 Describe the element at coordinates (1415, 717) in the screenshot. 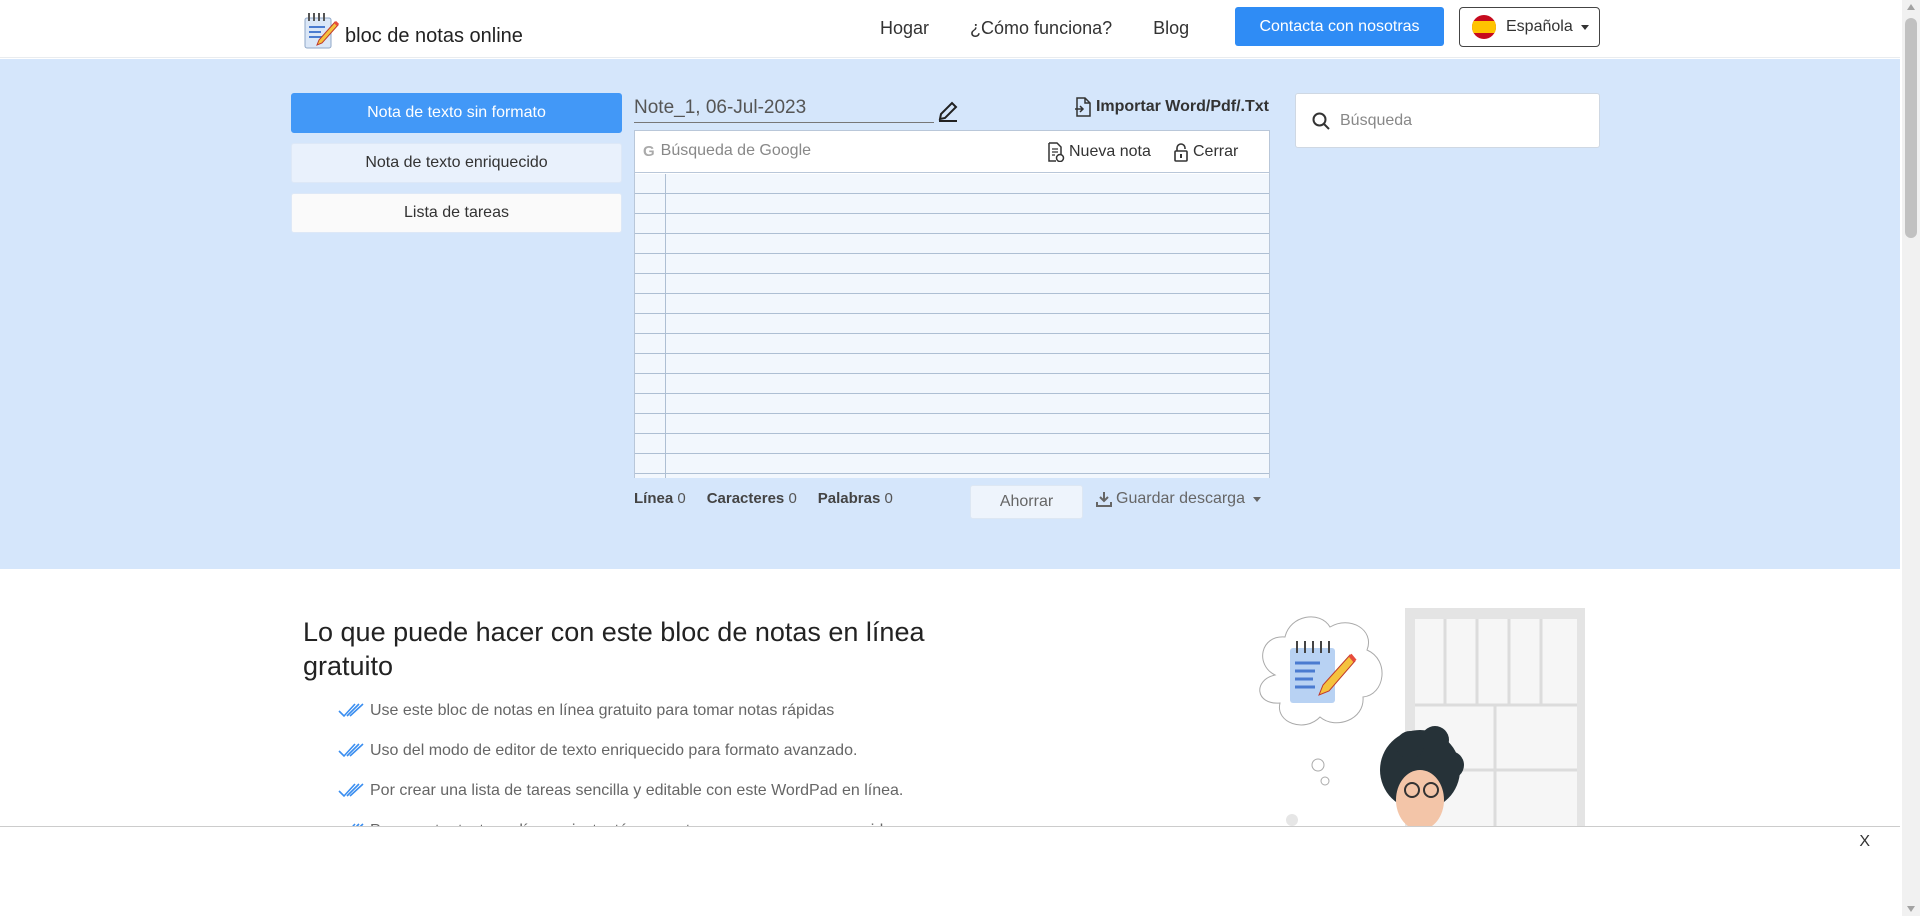

I see `thinking-person-illustration` at that location.